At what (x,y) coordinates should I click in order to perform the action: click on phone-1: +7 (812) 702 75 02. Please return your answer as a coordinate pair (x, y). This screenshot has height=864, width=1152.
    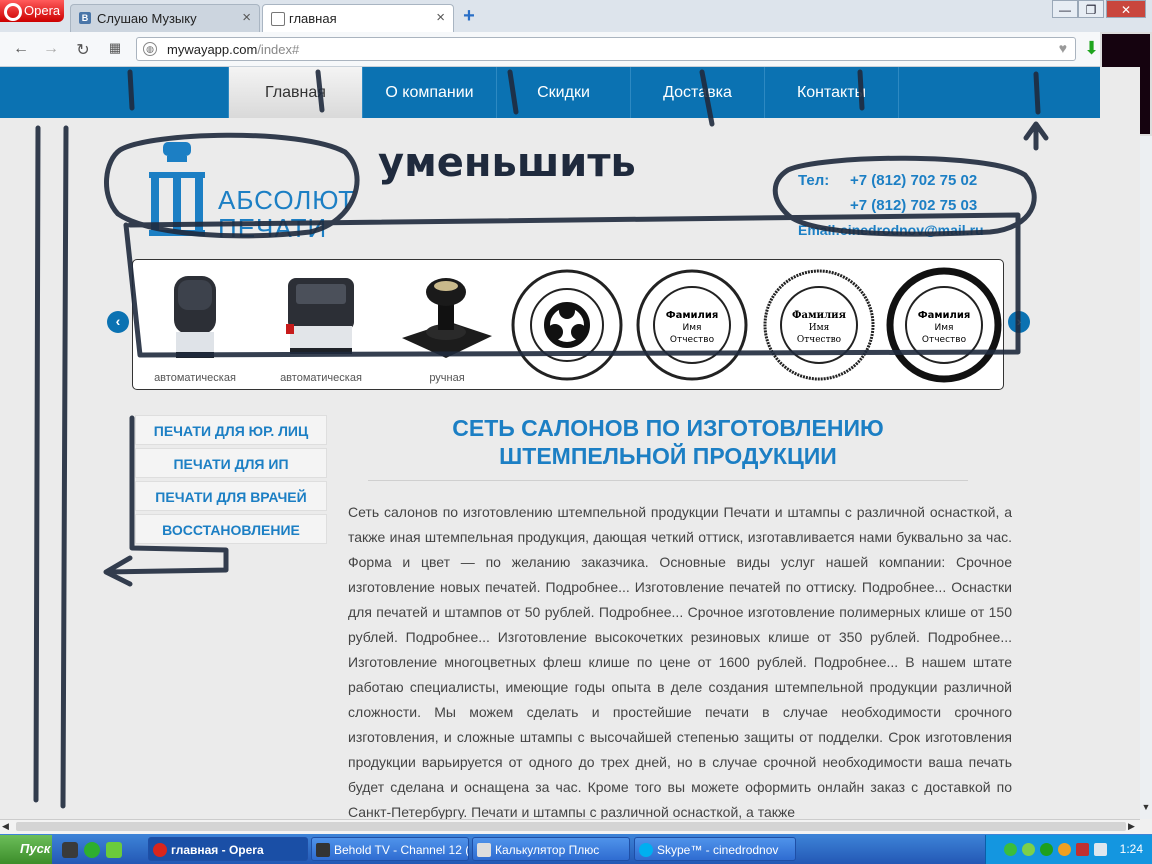
    Looking at the image, I should click on (913, 180).